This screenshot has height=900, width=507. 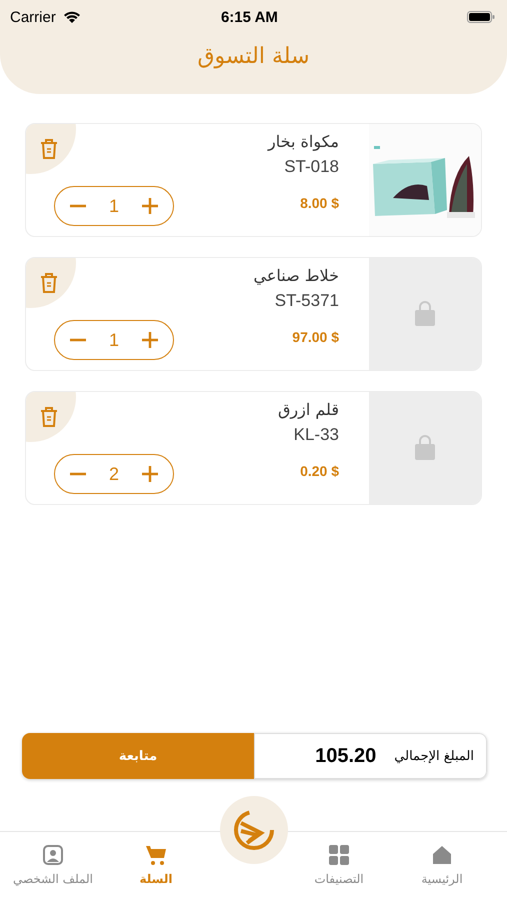 I want to click on tab-item: الرئيسية, so click(x=442, y=865).